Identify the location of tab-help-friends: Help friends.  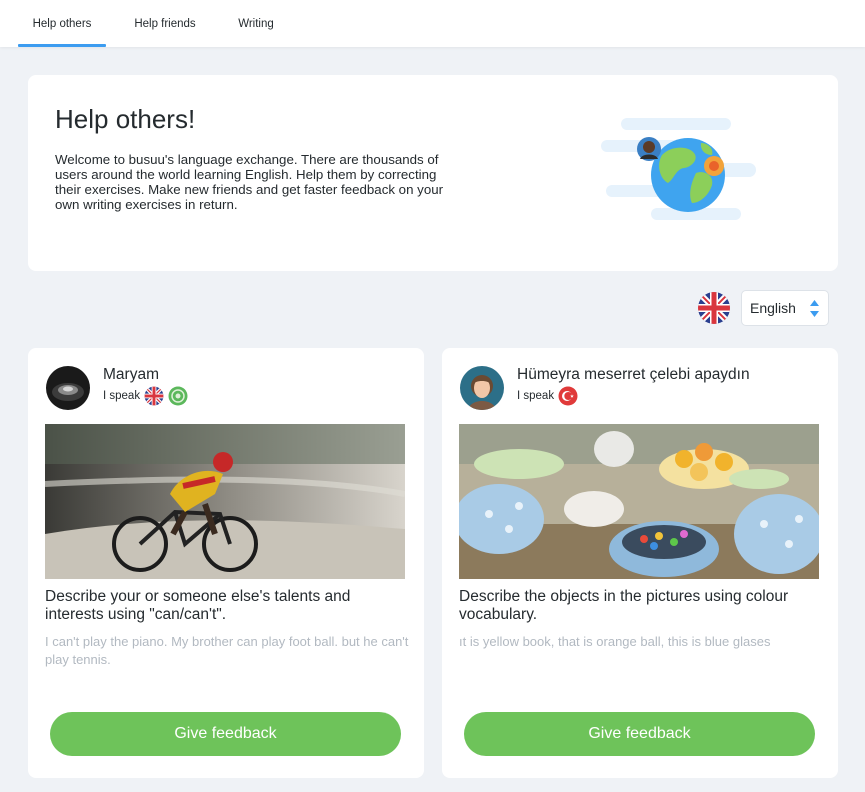
(165, 23).